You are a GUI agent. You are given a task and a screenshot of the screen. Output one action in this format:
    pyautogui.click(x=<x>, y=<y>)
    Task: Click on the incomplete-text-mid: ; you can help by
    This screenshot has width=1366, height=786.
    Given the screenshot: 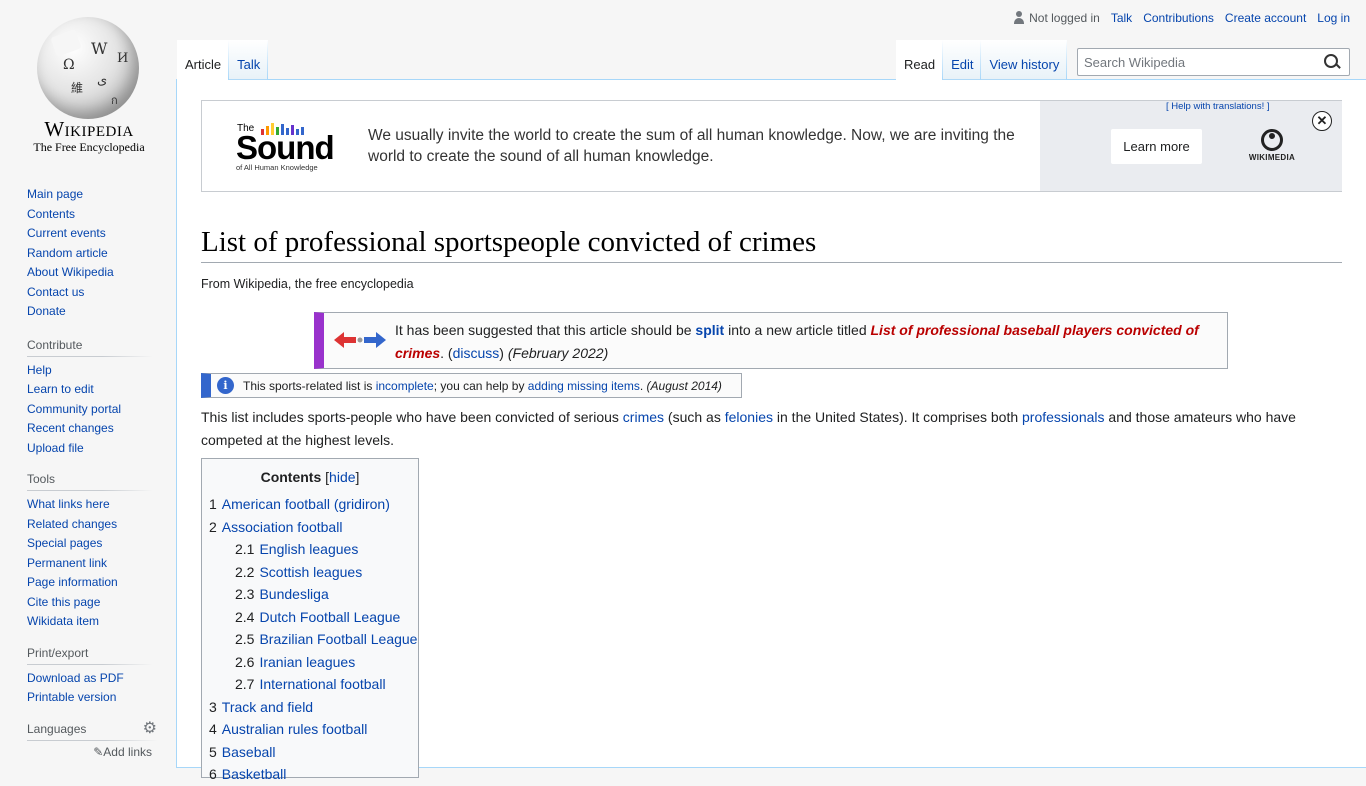 What is the action you would take?
    pyautogui.click(x=480, y=385)
    